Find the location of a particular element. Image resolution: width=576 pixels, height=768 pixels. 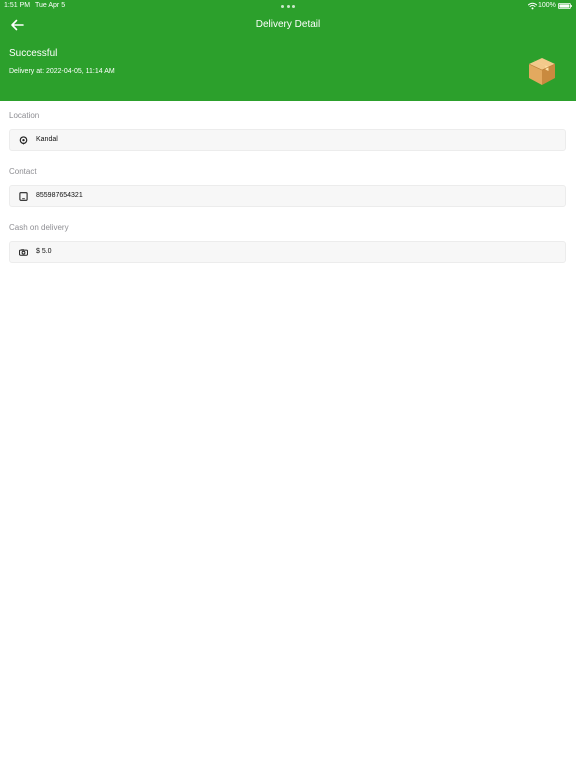

cash-label: Cash on delivery is located at coordinates (39, 227).